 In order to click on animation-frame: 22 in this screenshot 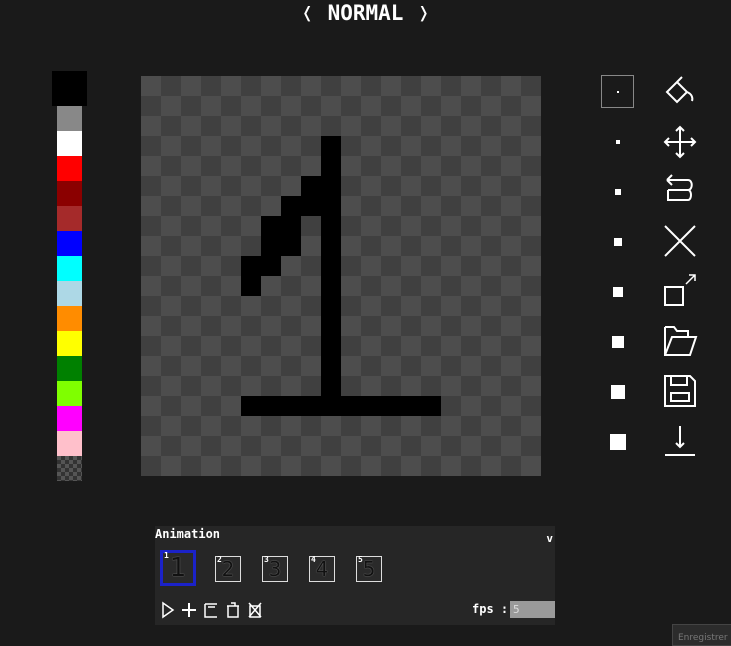, I will do `click(228, 568)`.